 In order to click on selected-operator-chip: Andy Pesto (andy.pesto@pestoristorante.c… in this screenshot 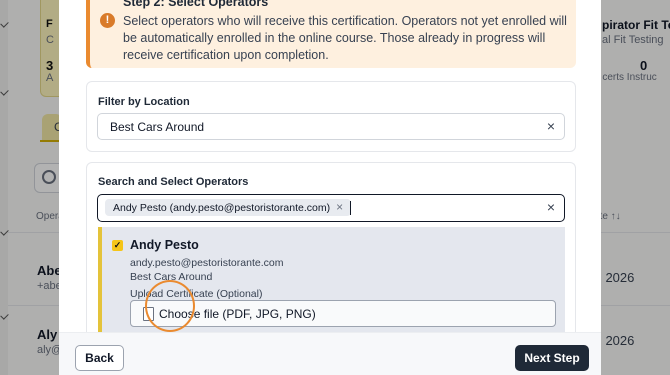, I will do `click(228, 207)`.